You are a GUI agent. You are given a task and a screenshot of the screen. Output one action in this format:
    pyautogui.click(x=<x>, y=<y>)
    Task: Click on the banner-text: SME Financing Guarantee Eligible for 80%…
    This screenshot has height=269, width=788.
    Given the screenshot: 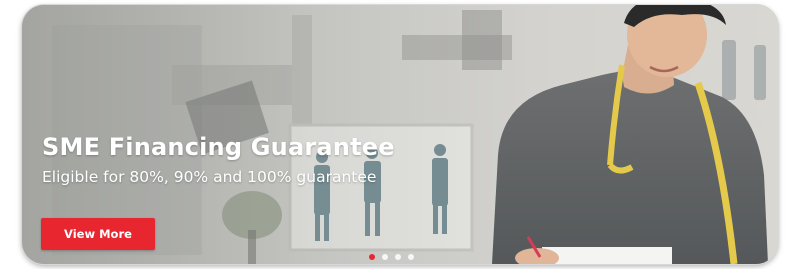 What is the action you would take?
    pyautogui.click(x=218, y=159)
    